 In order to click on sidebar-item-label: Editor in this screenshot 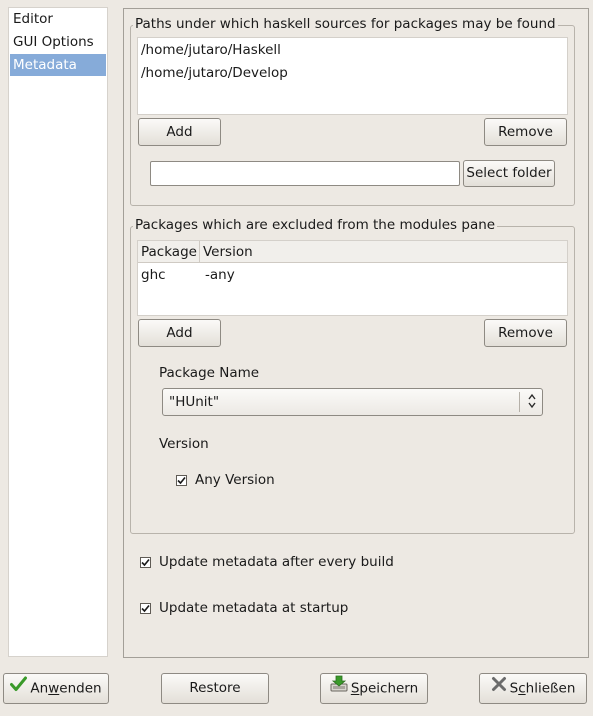, I will do `click(33, 19)`.